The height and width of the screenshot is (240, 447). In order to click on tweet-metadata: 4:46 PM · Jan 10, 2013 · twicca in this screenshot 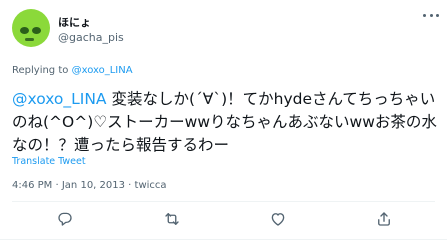, I will do `click(89, 185)`.